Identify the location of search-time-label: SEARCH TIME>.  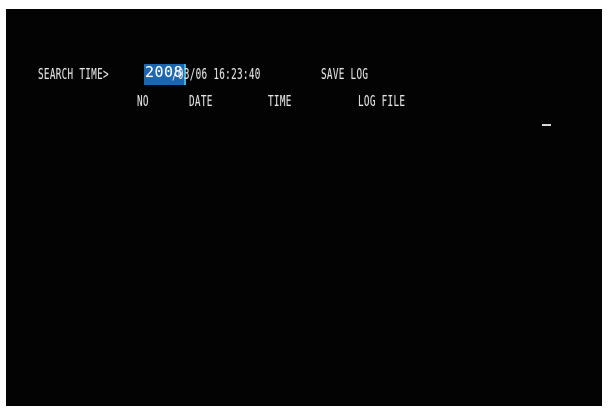
(73, 74).